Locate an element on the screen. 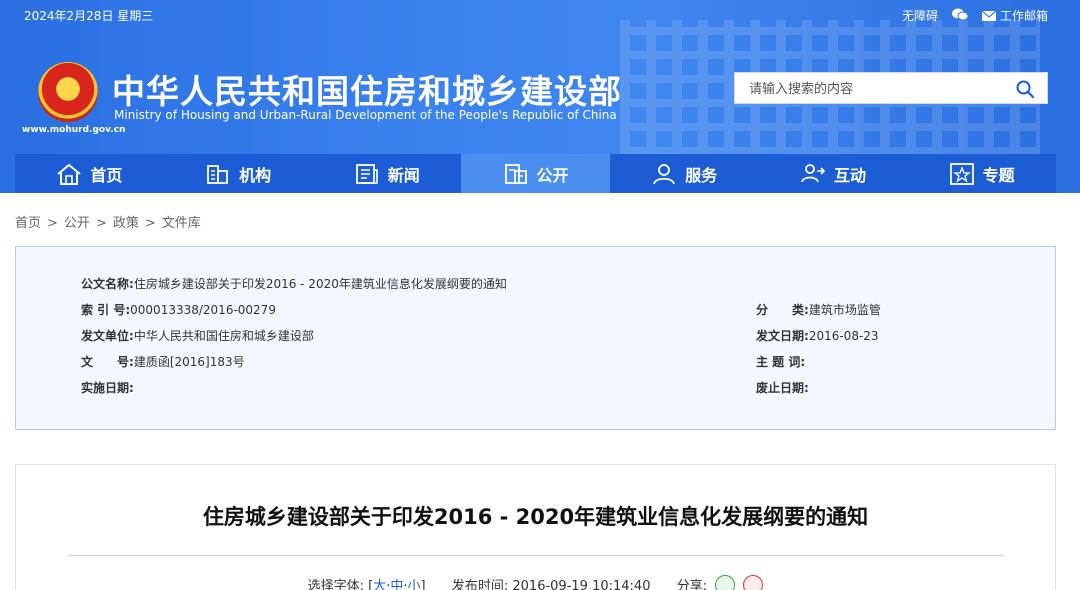 This screenshot has width=1080, height=590. info-label: 实施日期: is located at coordinates (107, 388).